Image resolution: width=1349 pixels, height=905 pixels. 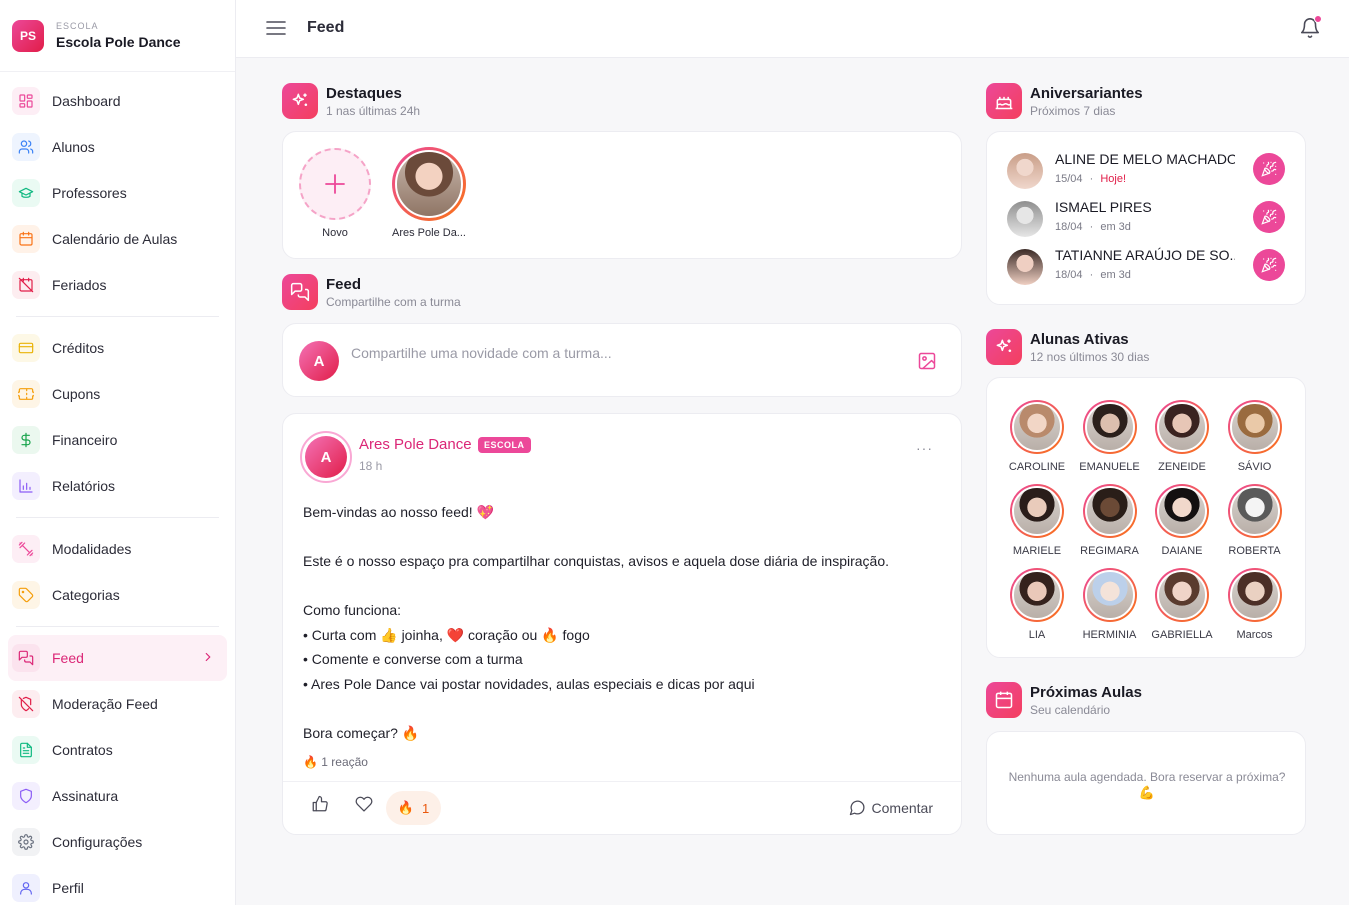 I want to click on new-story-button: Novo, so click(x=335, y=193).